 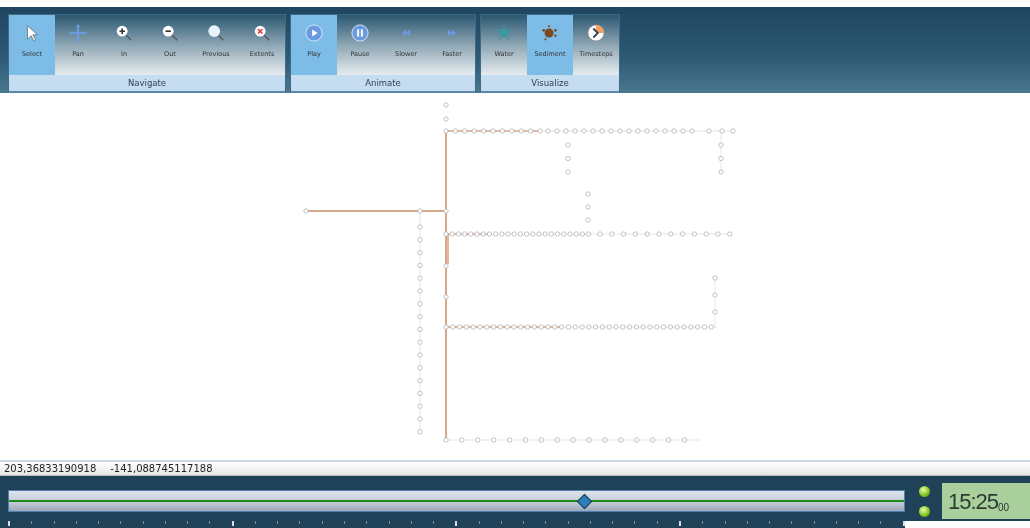 What do you see at coordinates (550, 83) in the screenshot?
I see `group-label: Visualize` at bounding box center [550, 83].